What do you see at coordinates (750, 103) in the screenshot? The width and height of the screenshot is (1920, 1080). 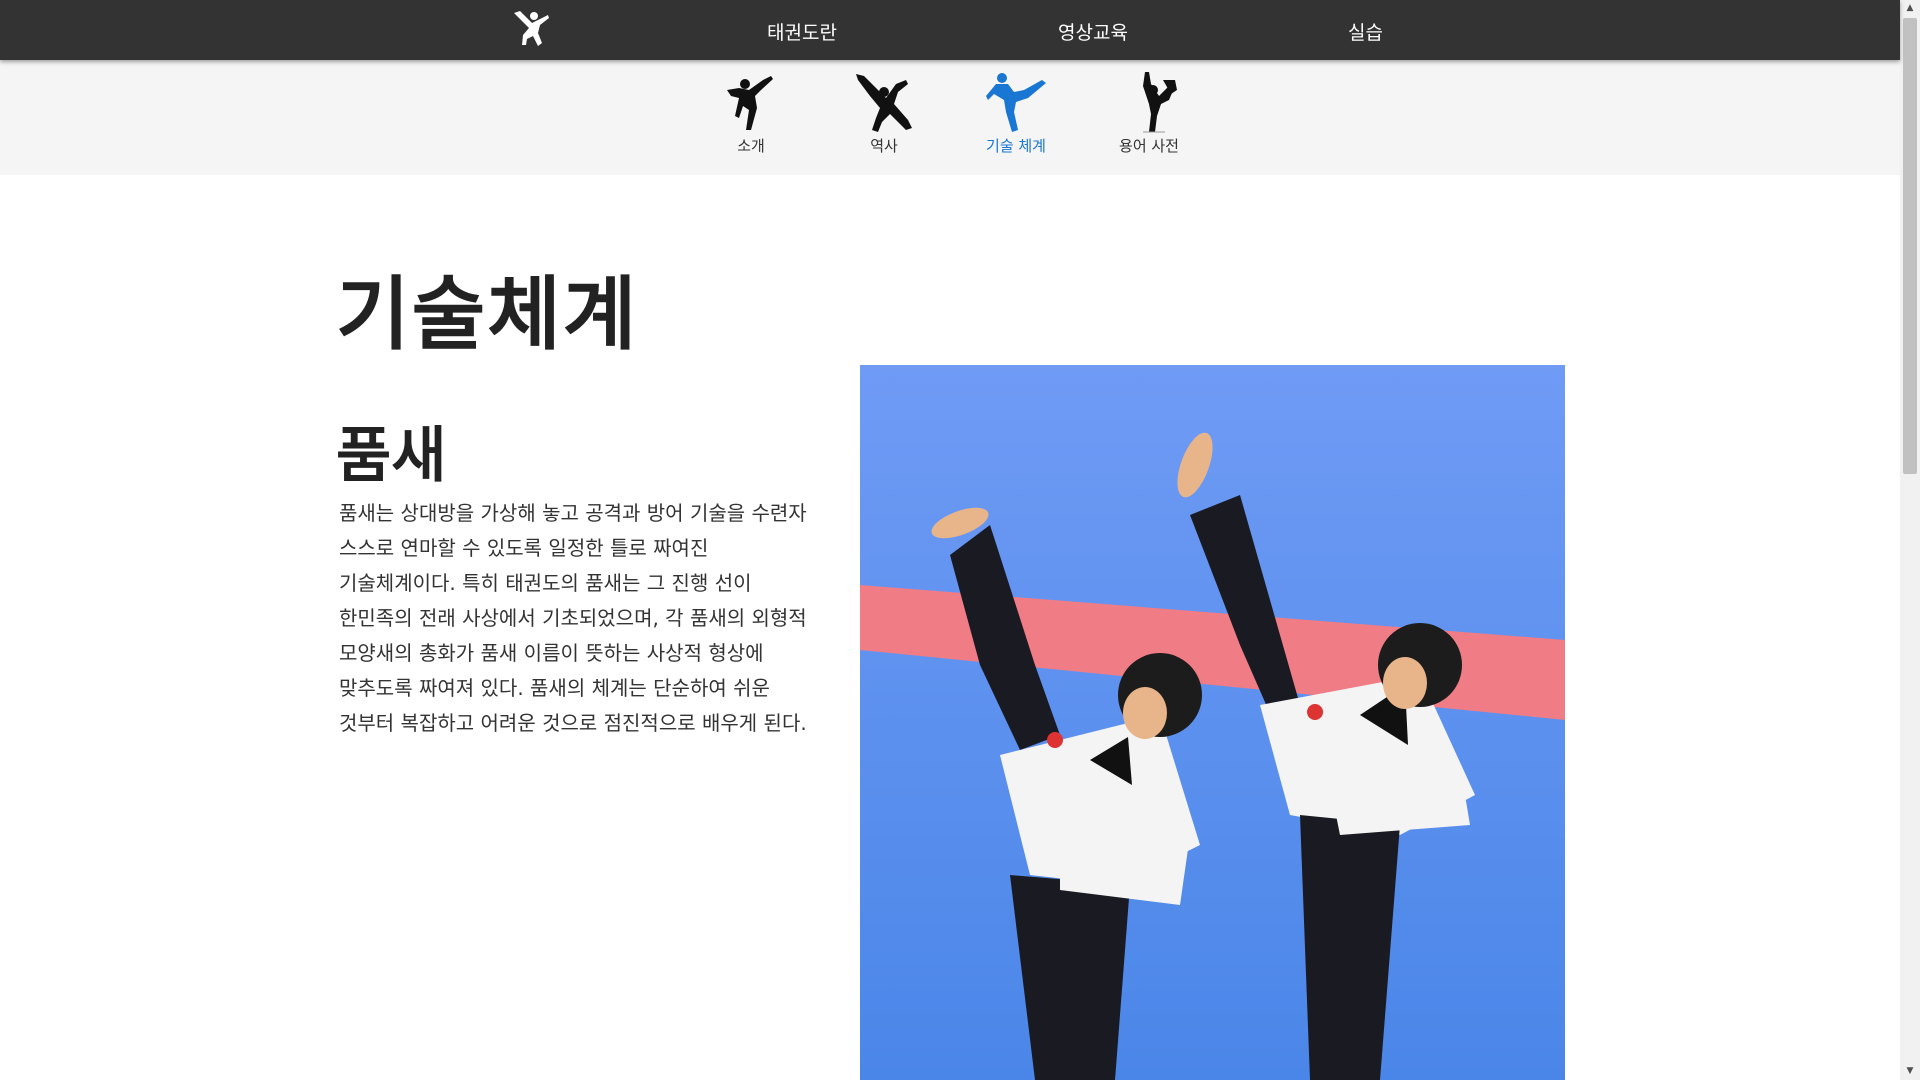 I see `kick-silhouette-icon` at bounding box center [750, 103].